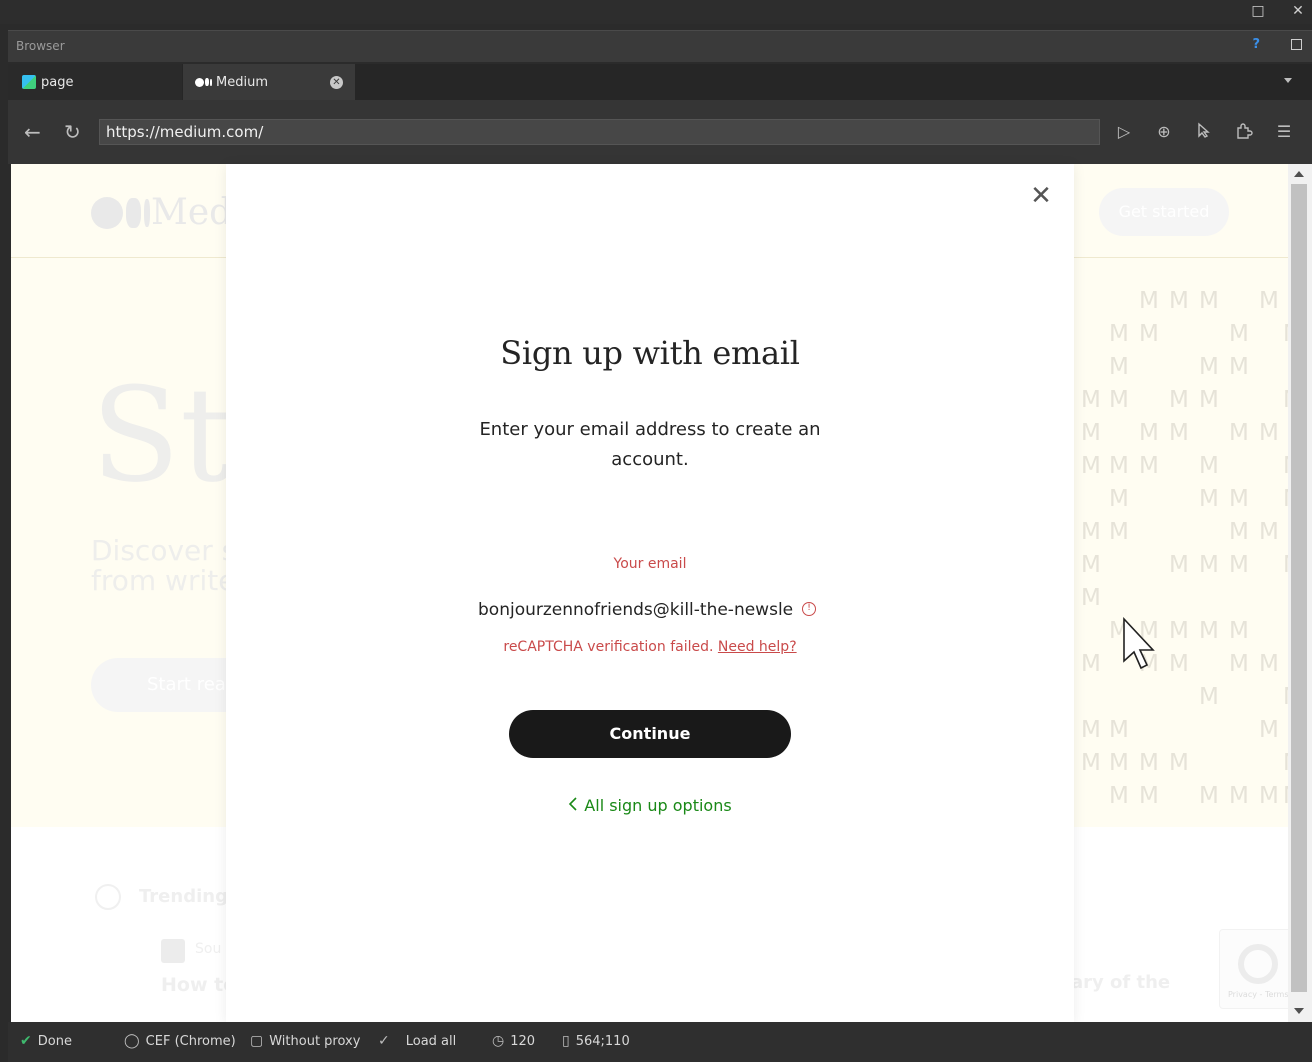 This screenshot has width=1312, height=1062. What do you see at coordinates (198, 985) in the screenshot?
I see `trending-title: How to` at bounding box center [198, 985].